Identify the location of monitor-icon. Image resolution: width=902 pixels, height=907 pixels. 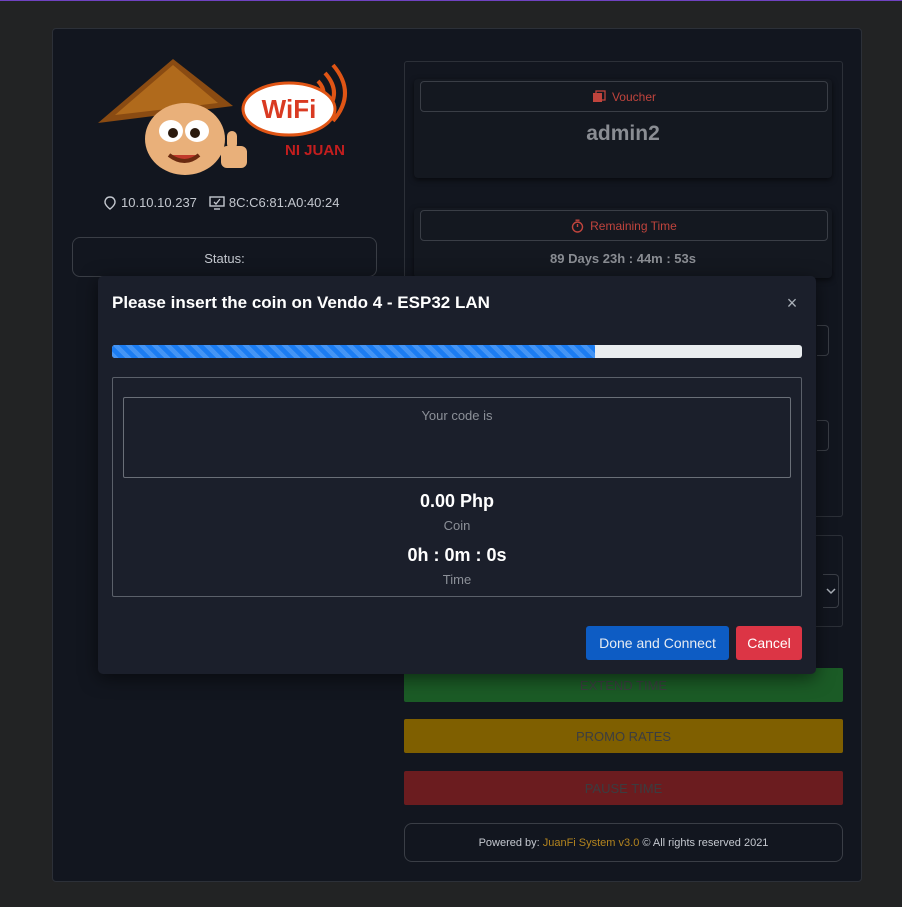
(217, 202).